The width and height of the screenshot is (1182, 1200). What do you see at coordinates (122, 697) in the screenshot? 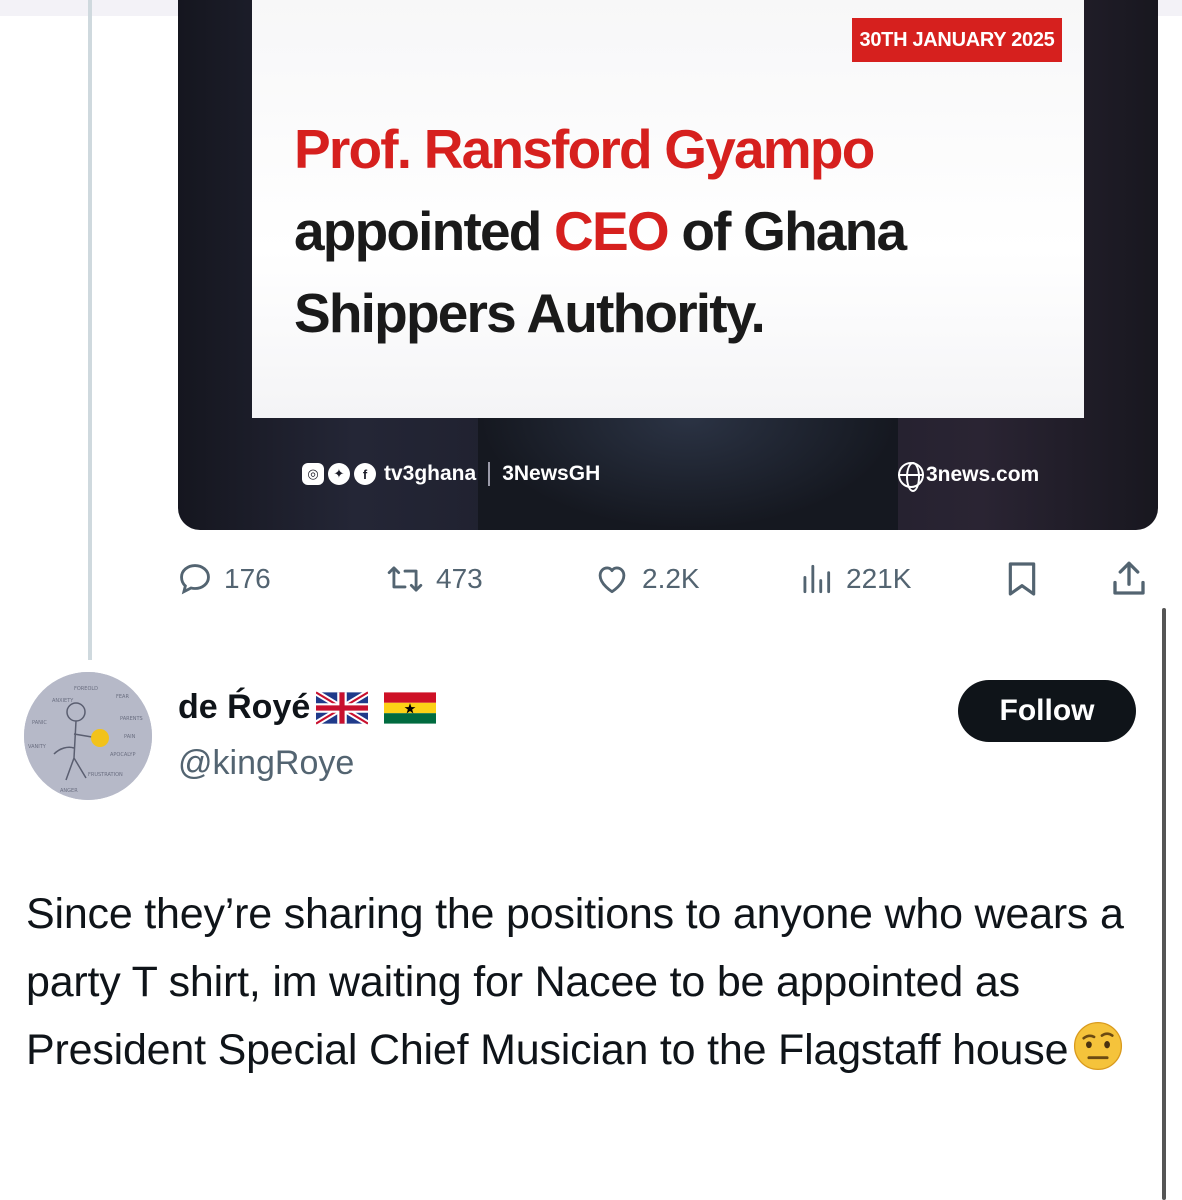
I see `svg-text: FEAR` at bounding box center [122, 697].